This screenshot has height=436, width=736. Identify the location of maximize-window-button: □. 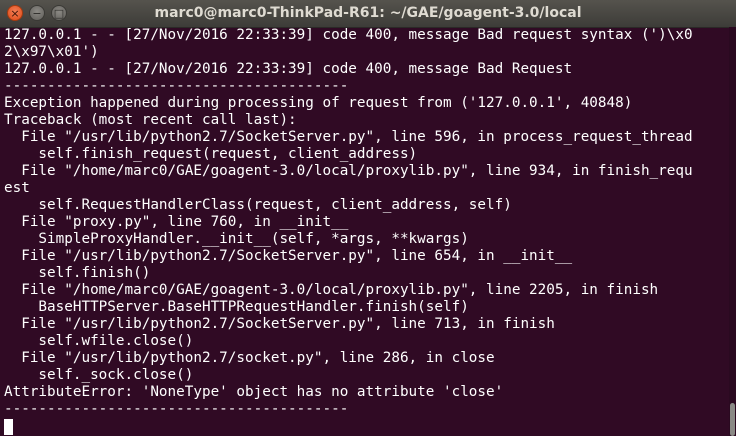
(59, 13).